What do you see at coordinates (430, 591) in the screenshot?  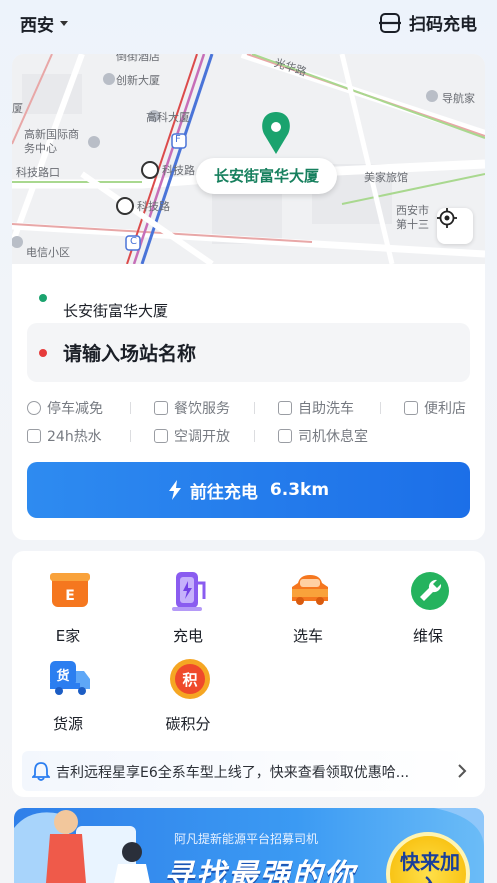 I see `wrench-icon` at bounding box center [430, 591].